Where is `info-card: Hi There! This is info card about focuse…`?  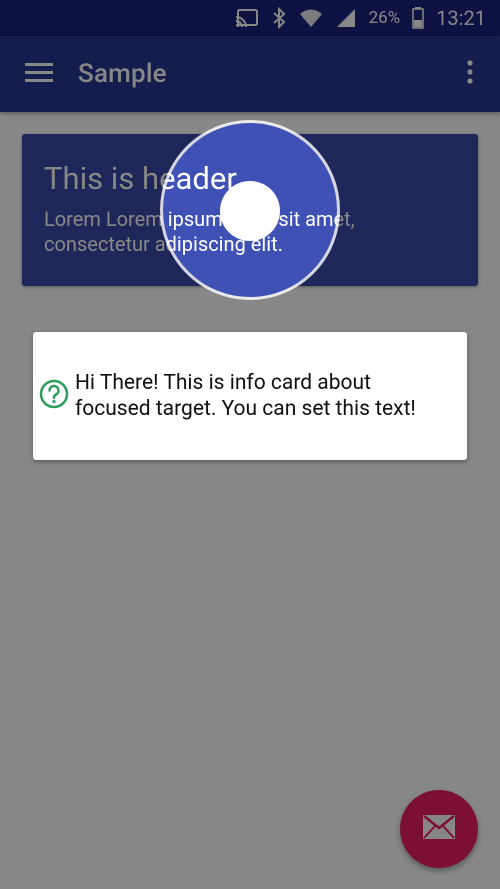 info-card: Hi There! This is info card about focuse… is located at coordinates (250, 396).